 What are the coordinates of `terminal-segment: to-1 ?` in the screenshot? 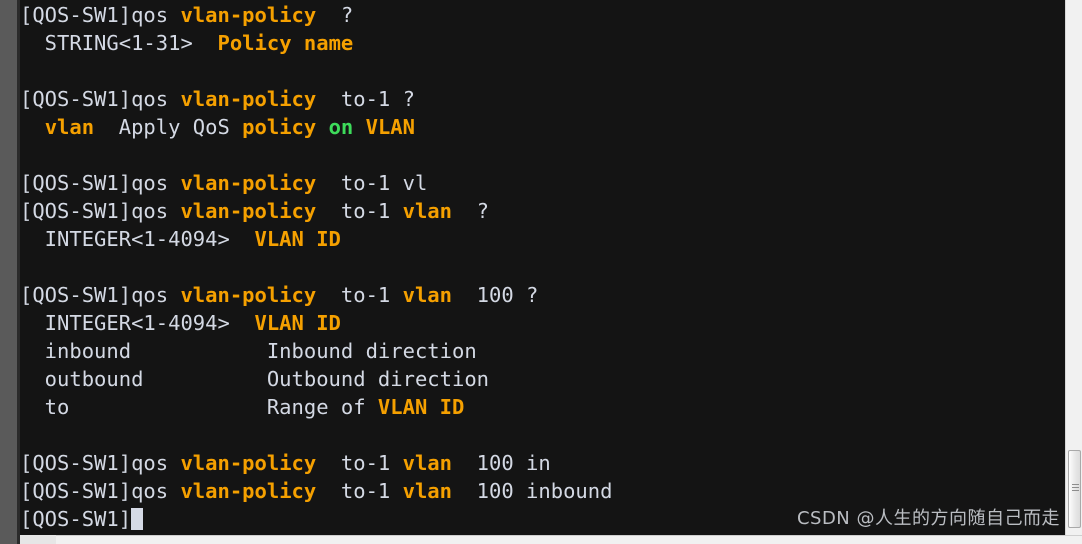 It's located at (365, 99).